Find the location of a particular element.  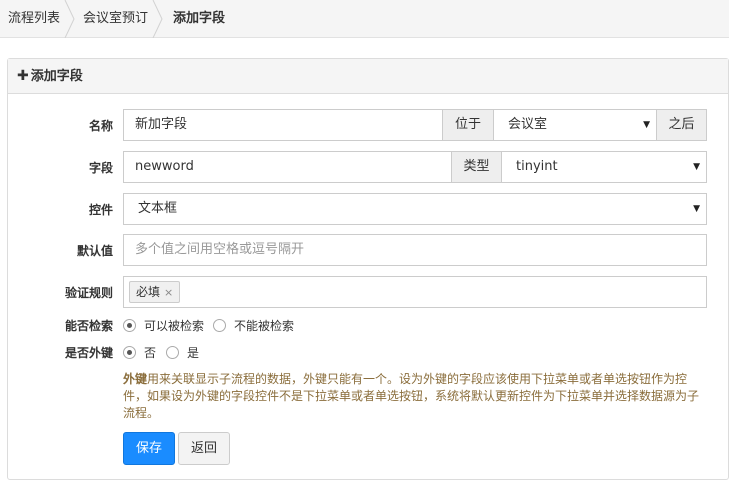

name-input: 新加字段 is located at coordinates (283, 125).